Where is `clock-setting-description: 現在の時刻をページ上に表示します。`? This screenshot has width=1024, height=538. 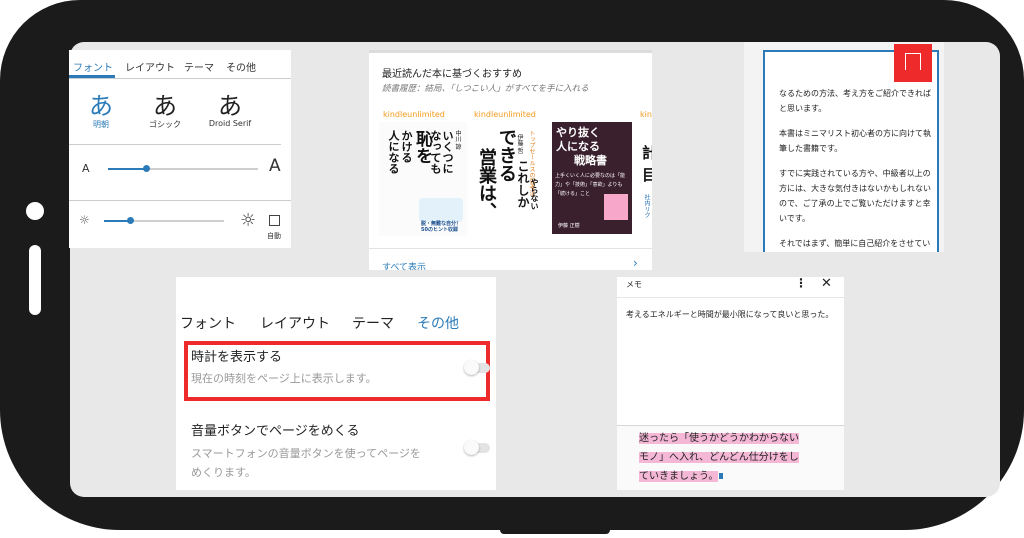
clock-setting-description: 現在の時刻をページ上に表示します。 is located at coordinates (284, 378).